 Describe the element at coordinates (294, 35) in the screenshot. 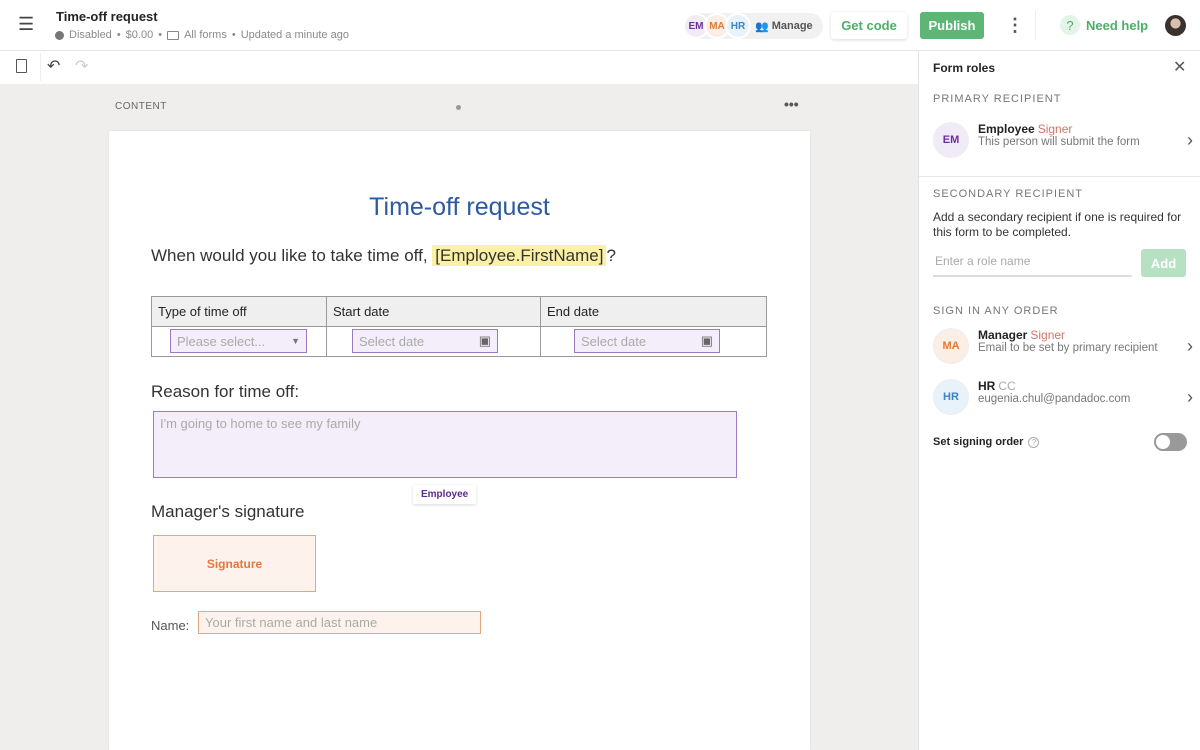

I see `updated-text: Updated a minute ago` at that location.